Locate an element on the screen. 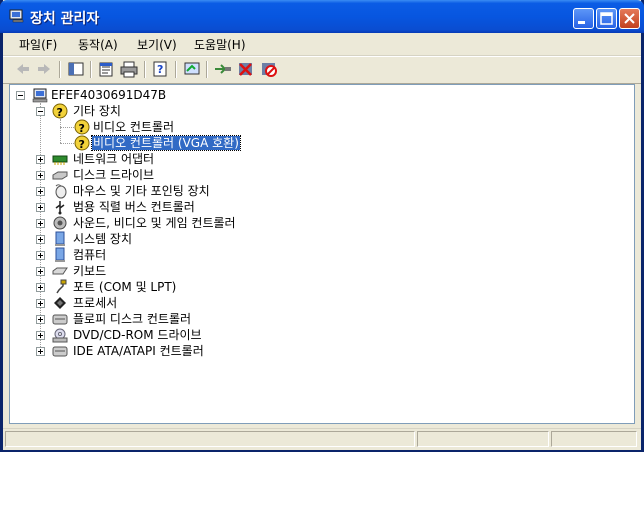 This screenshot has height=512, width=644. keyboard-icon is located at coordinates (60, 271).